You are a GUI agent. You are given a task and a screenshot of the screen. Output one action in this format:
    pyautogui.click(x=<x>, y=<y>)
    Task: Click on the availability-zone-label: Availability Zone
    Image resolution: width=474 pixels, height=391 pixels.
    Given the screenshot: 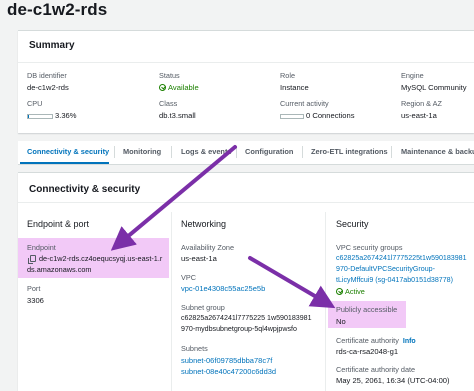 What is the action you would take?
    pyautogui.click(x=207, y=247)
    